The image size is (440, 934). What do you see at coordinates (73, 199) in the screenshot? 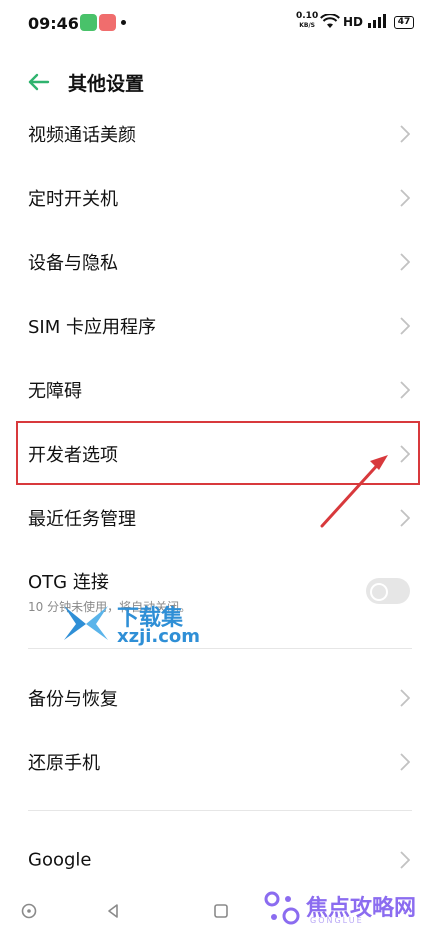
I see `setting-label: 定时开关机` at bounding box center [73, 199].